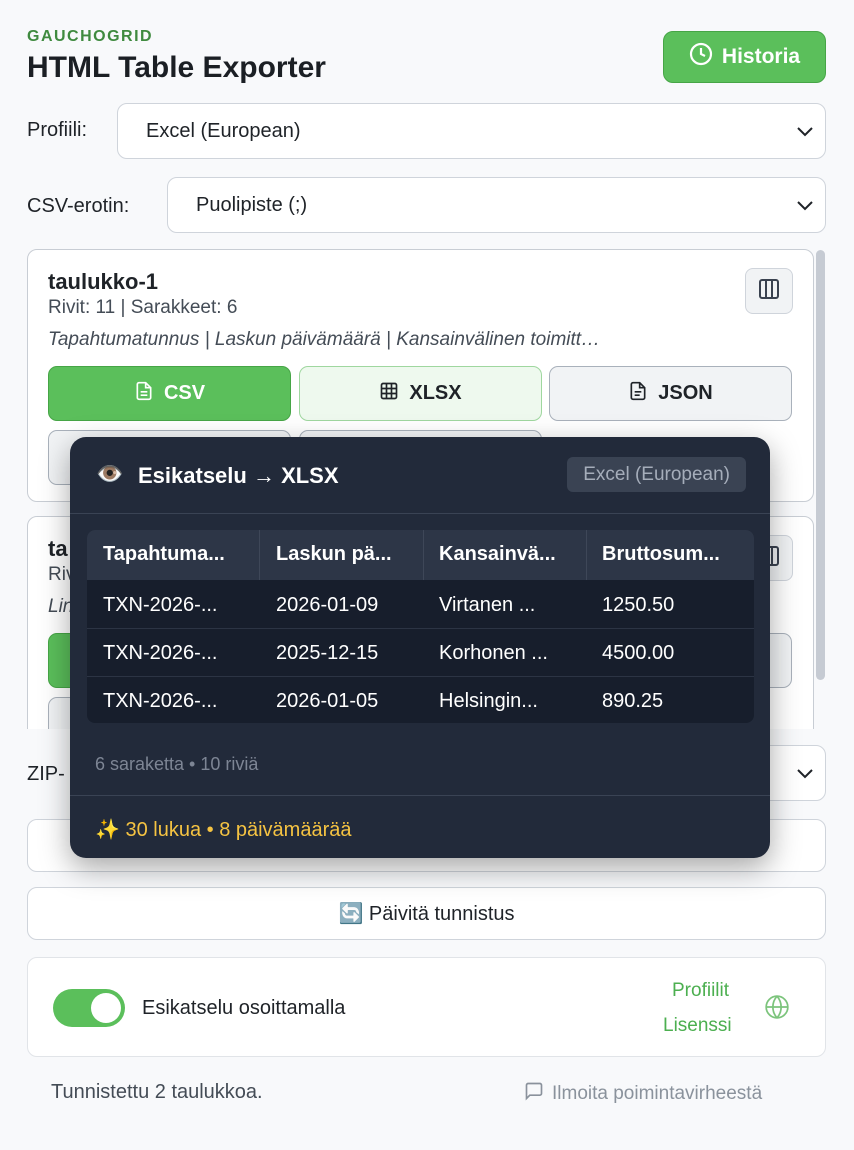  What do you see at coordinates (638, 394) in the screenshot?
I see `file-icon` at bounding box center [638, 394].